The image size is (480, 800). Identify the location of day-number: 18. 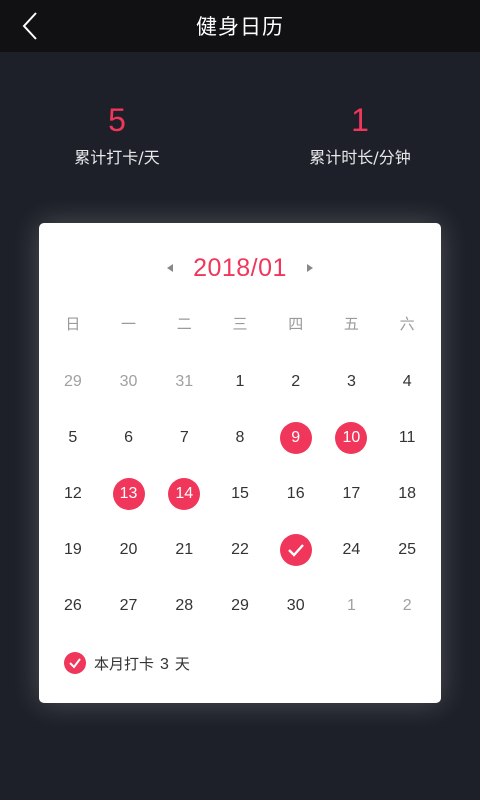
(407, 493).